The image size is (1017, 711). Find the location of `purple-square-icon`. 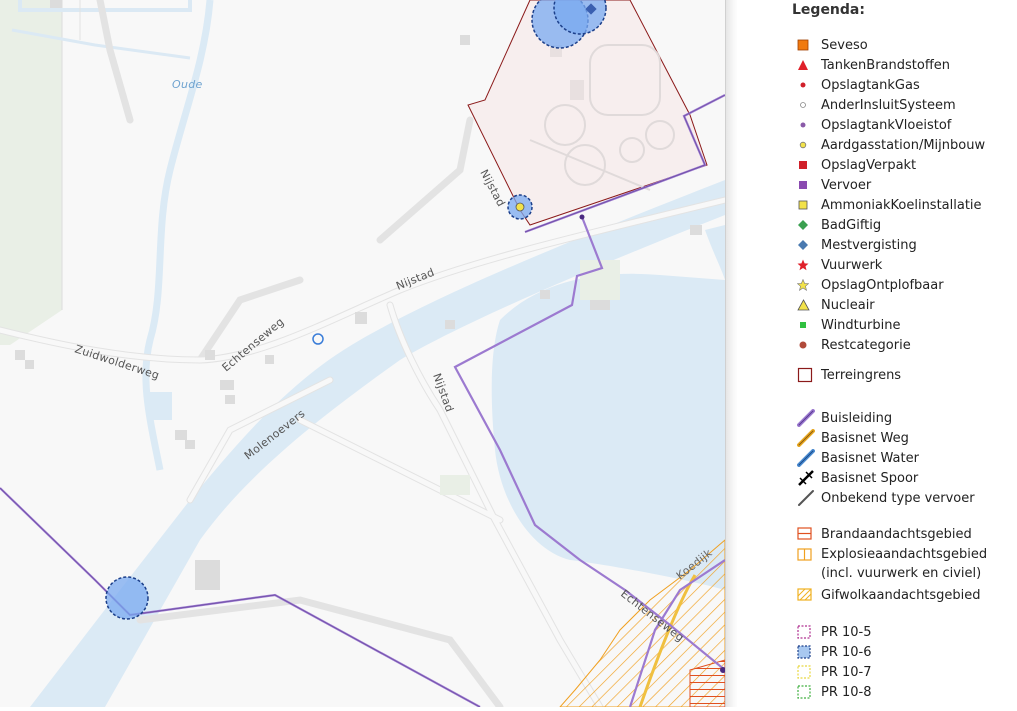

purple-square-icon is located at coordinates (809, 185).